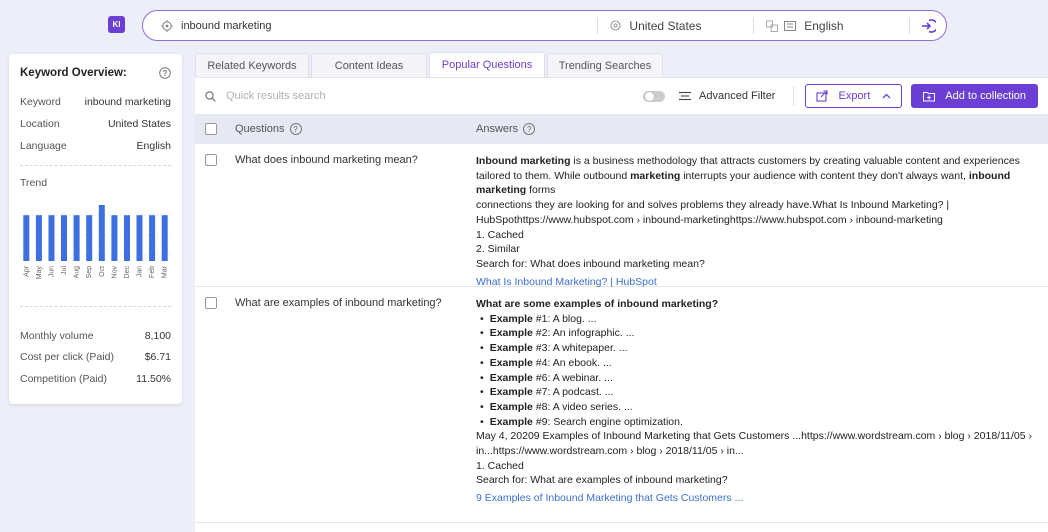 The image size is (1048, 532). I want to click on keyword-field: inbound marketing, so click(370, 25).